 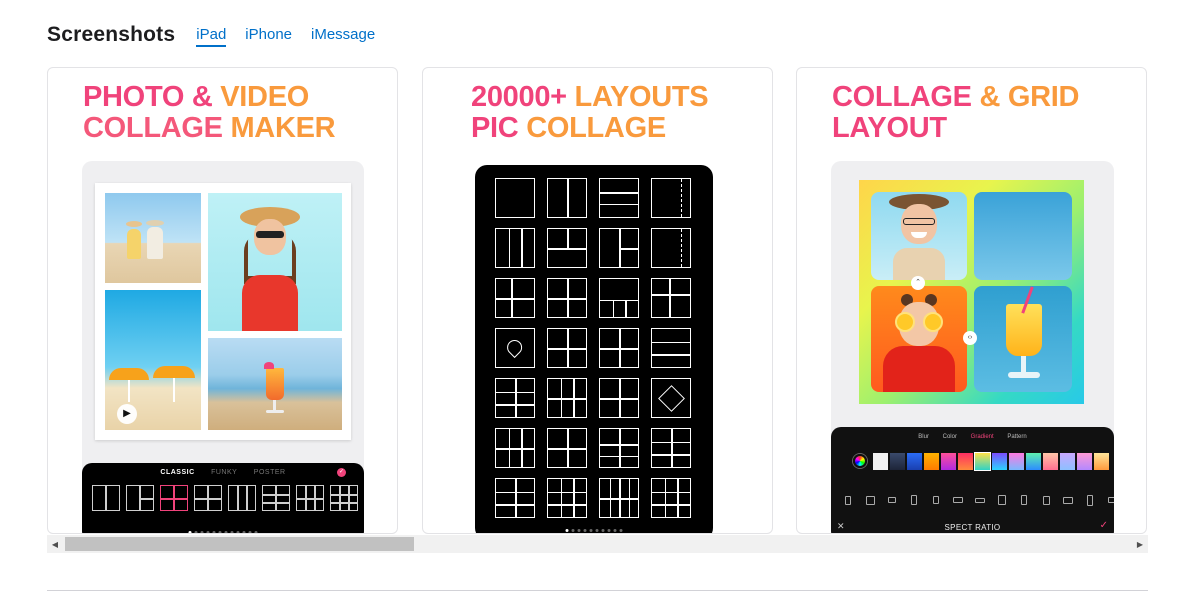 I want to click on swatch-selected, so click(x=982, y=461).